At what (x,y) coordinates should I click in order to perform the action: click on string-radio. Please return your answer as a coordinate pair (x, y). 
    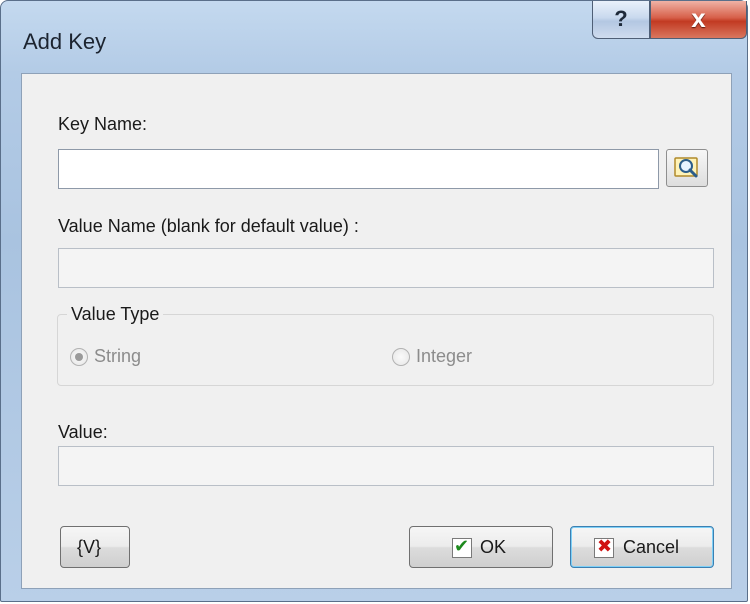
    Looking at the image, I should click on (79, 357).